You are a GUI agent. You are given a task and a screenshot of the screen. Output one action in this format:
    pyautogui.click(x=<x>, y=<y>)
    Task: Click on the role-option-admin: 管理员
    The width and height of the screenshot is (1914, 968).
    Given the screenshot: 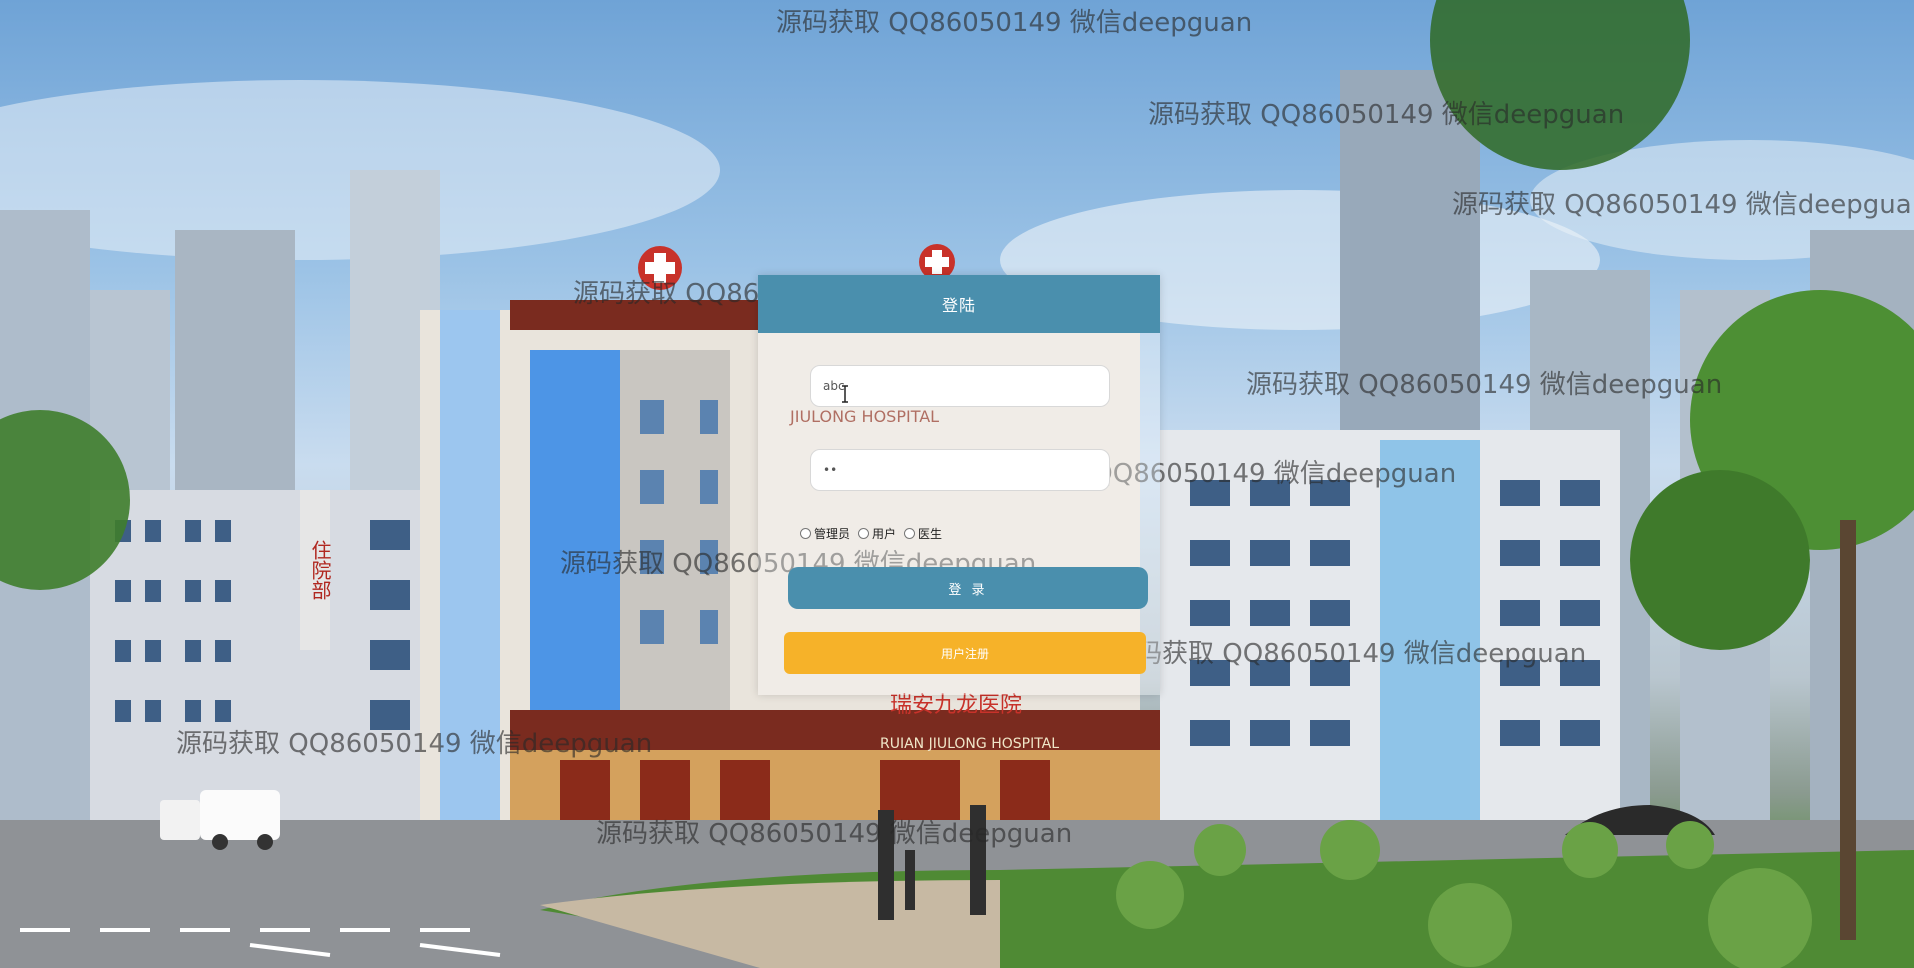 What is the action you would take?
    pyautogui.click(x=825, y=533)
    